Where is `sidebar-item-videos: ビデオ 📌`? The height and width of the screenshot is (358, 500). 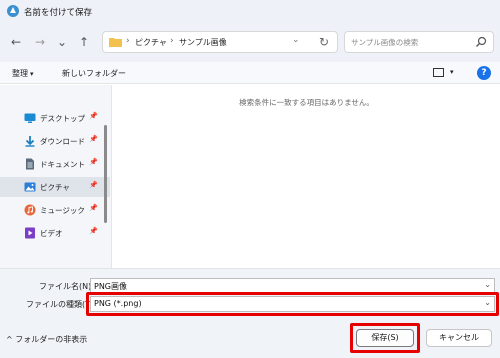
sidebar-item-videos: ビデオ 📌 is located at coordinates (55, 233).